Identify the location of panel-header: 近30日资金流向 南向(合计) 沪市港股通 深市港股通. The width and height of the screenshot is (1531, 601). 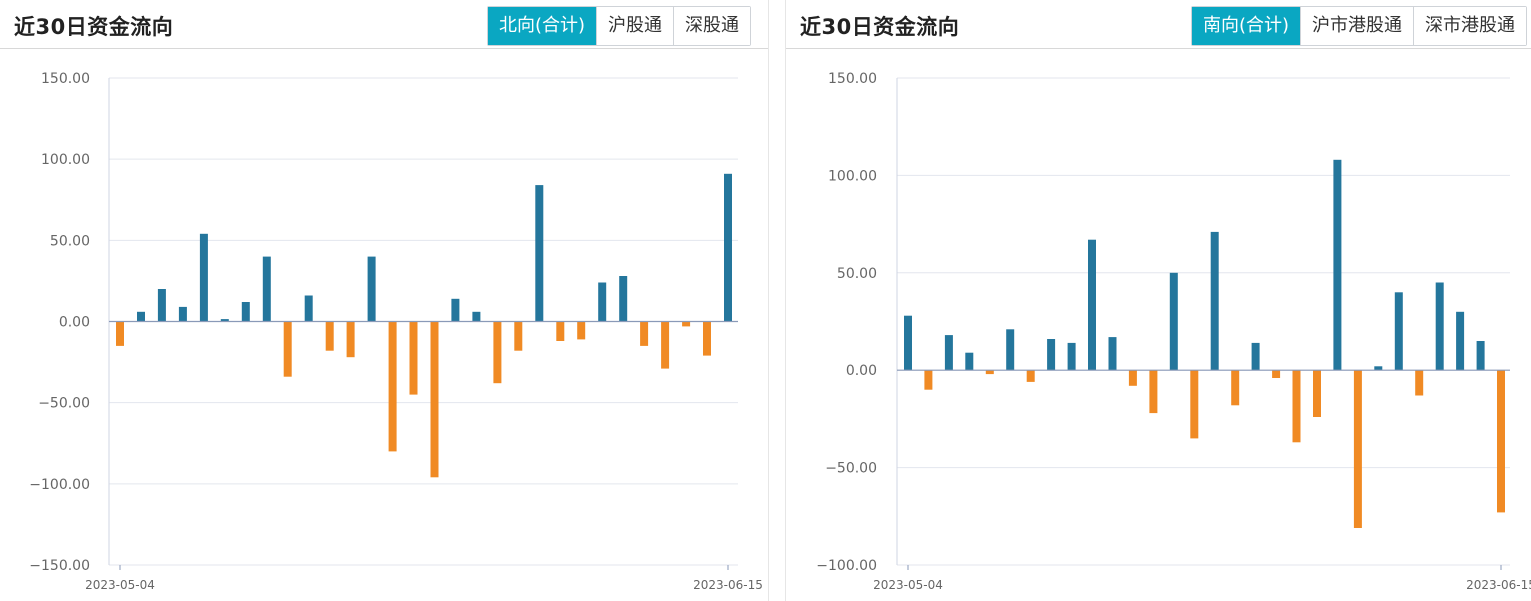
(1158, 24).